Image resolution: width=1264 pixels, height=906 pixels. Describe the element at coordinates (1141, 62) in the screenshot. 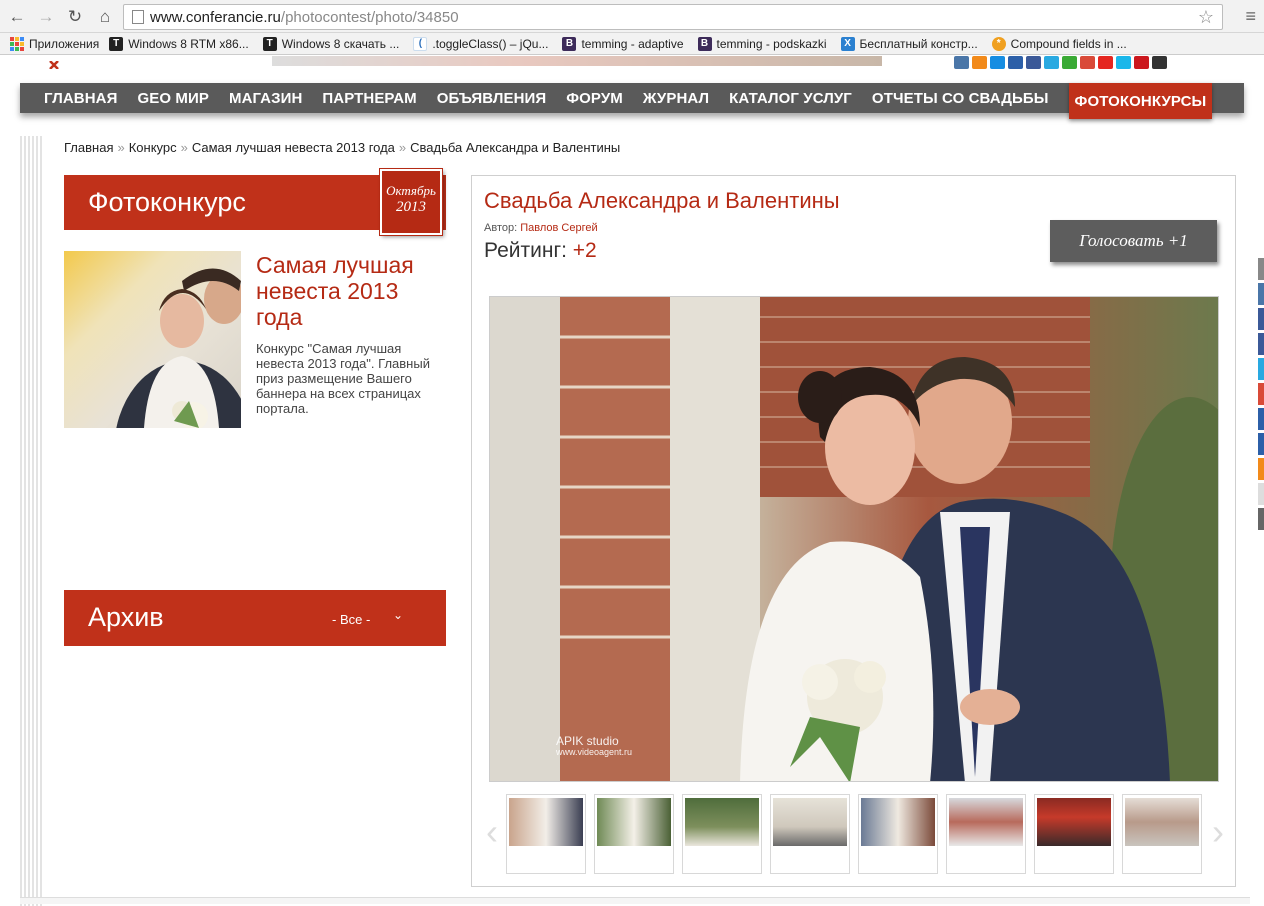

I see `youtube-icon` at that location.